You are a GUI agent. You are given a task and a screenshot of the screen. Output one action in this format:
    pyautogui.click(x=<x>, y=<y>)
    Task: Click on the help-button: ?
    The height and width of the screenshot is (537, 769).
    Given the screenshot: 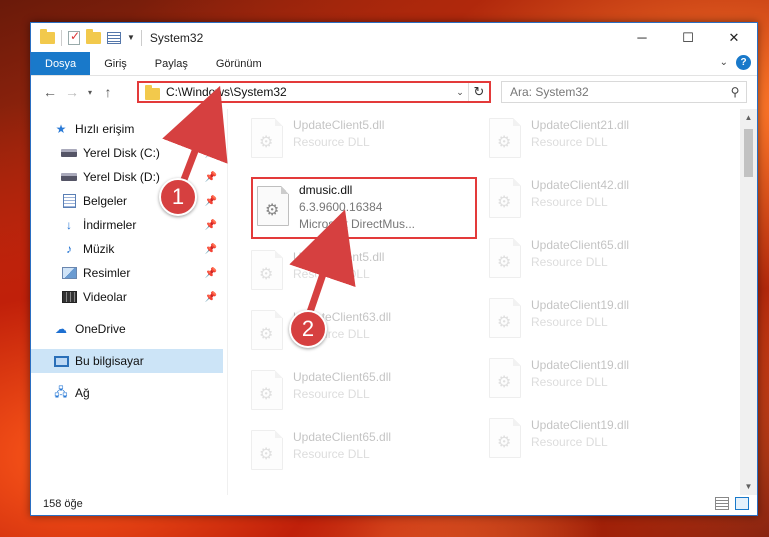 What is the action you would take?
    pyautogui.click(x=743, y=62)
    